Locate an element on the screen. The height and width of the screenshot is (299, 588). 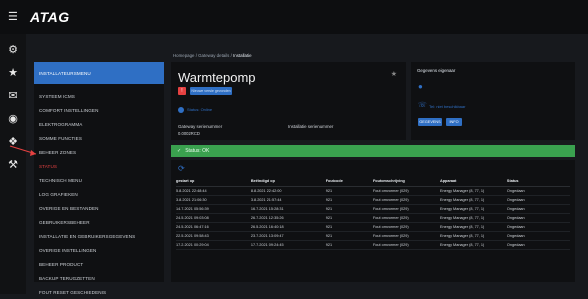
menu-item-technisch: TECHNISCH MENU is located at coordinates (99, 180).